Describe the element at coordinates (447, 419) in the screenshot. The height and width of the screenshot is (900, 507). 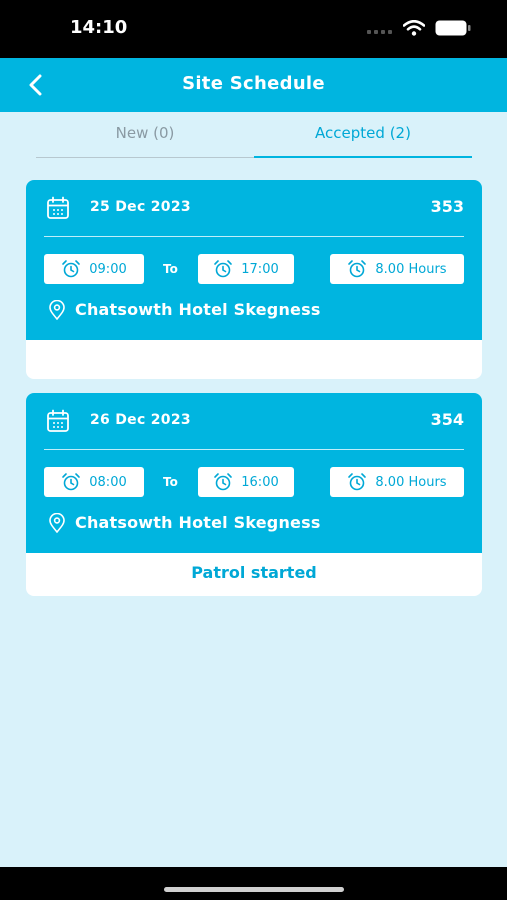
I see `schedule-number: 354` at that location.